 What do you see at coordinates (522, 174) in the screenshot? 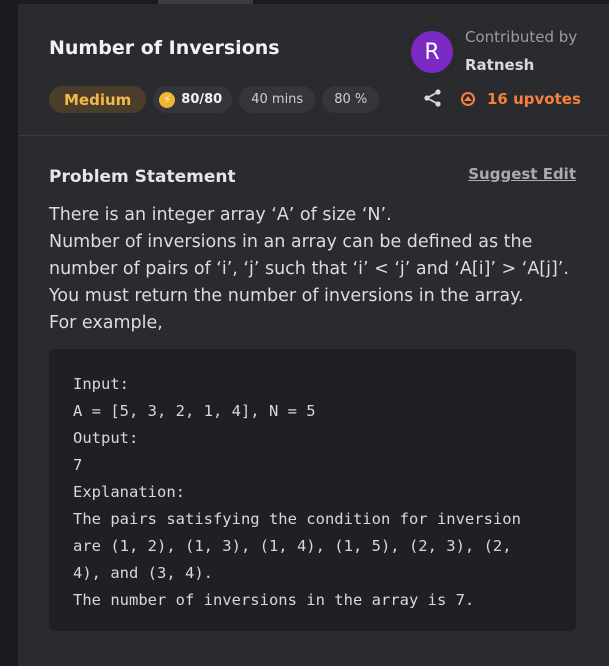
I see `suggest-edit-link: Suggest Edit` at bounding box center [522, 174].